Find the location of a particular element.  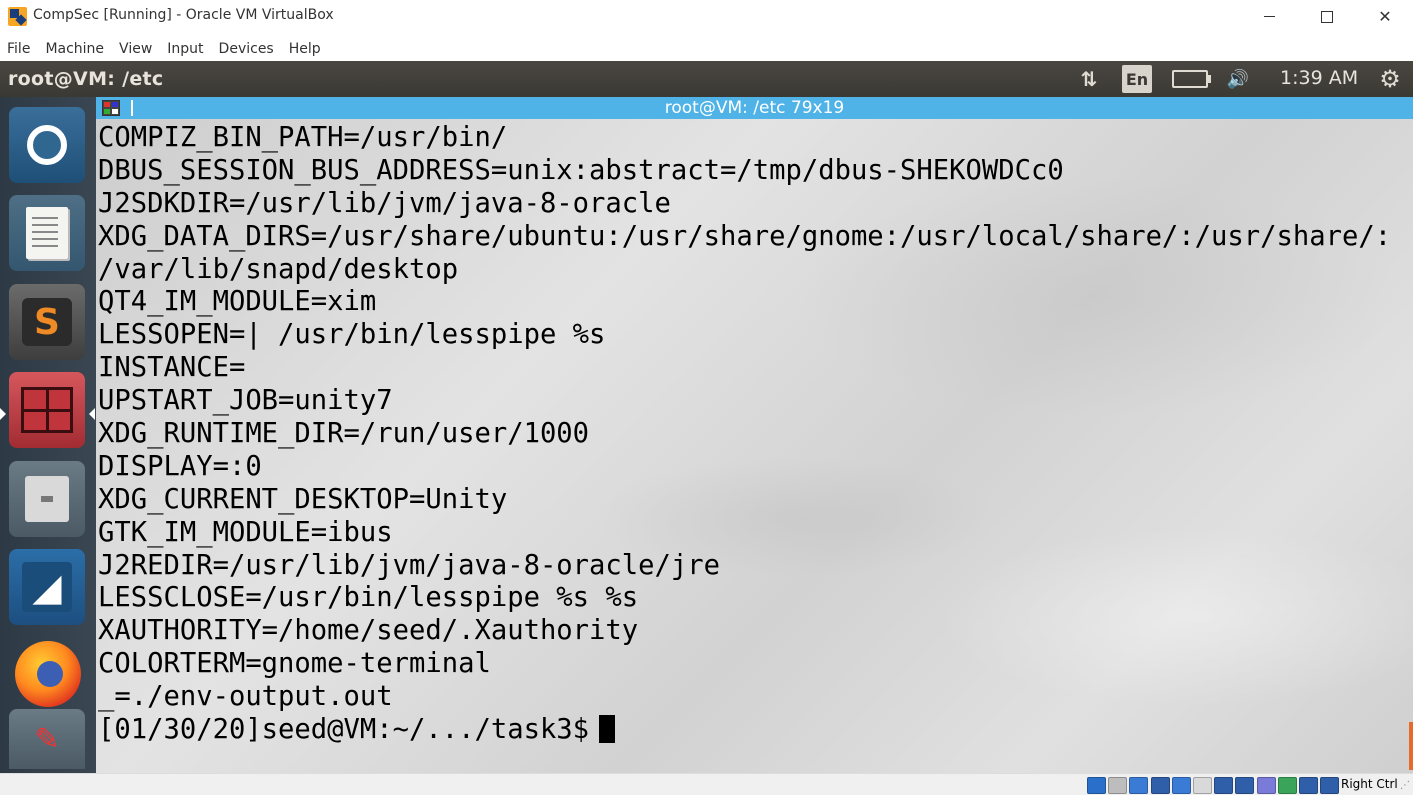

ubuntu-logo-icon is located at coordinates (47, 145).